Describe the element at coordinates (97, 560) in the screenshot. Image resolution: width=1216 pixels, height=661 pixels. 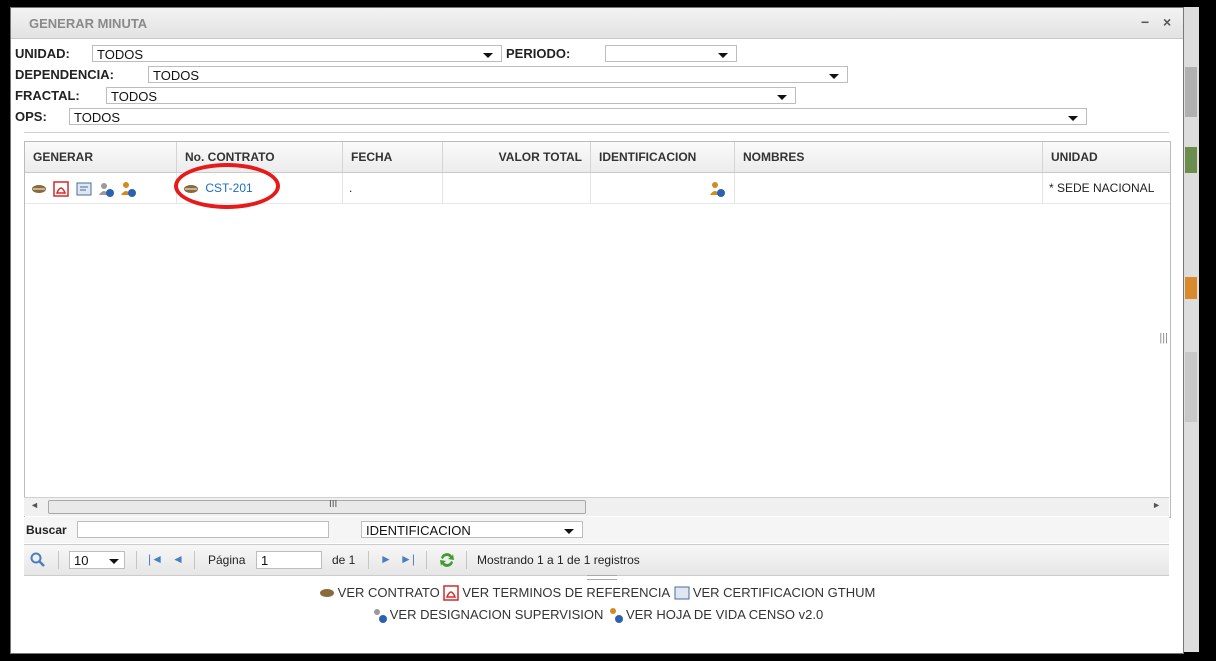
I see `page-size-select: 10` at that location.